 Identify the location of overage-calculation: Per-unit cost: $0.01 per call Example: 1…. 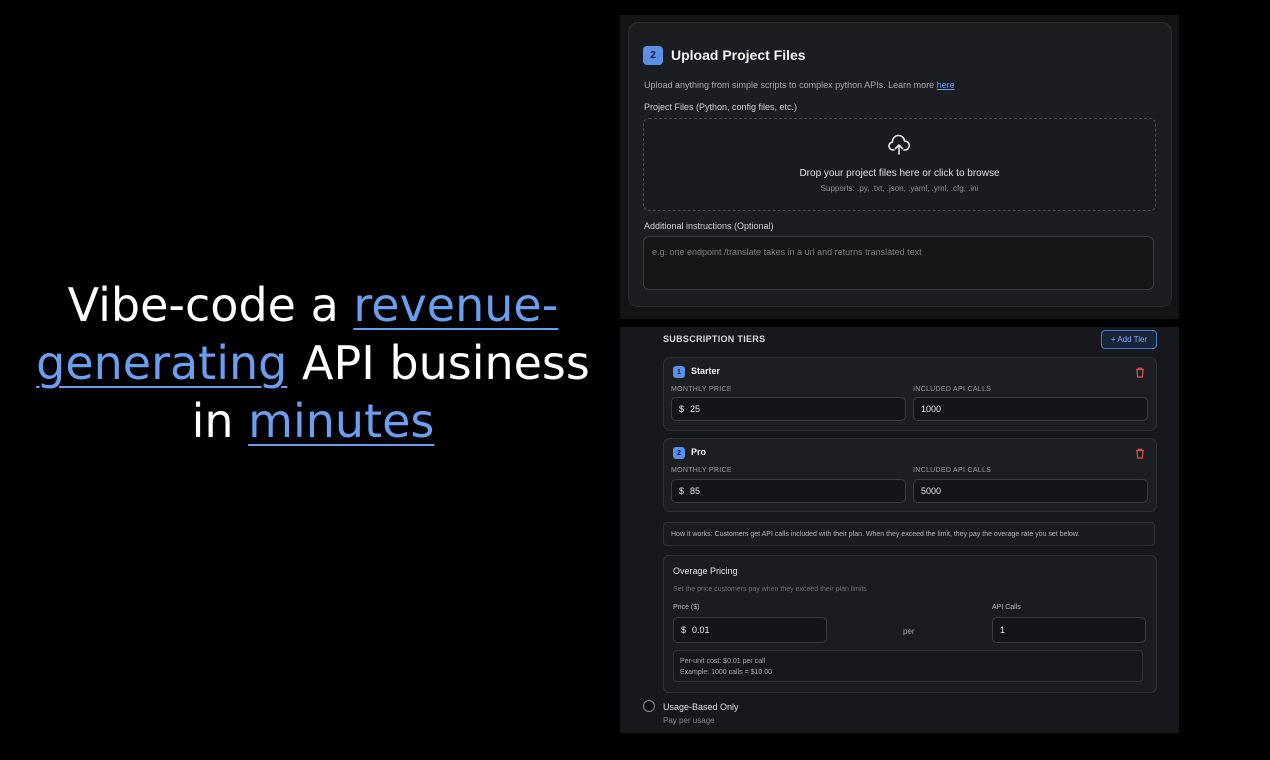
(908, 666).